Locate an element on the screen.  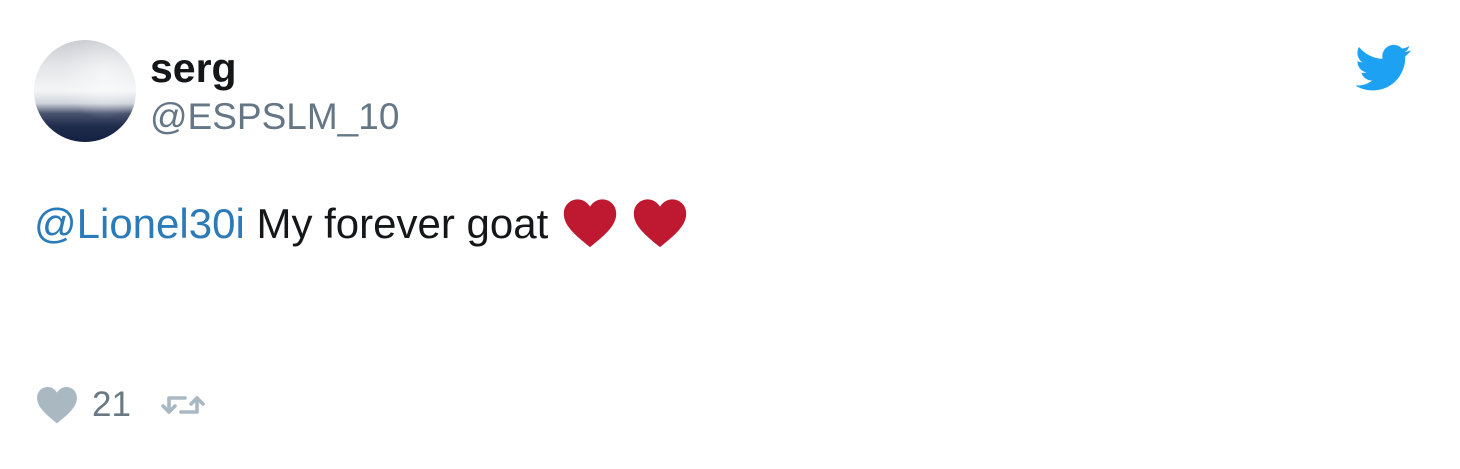
retweet-icon is located at coordinates (183, 405).